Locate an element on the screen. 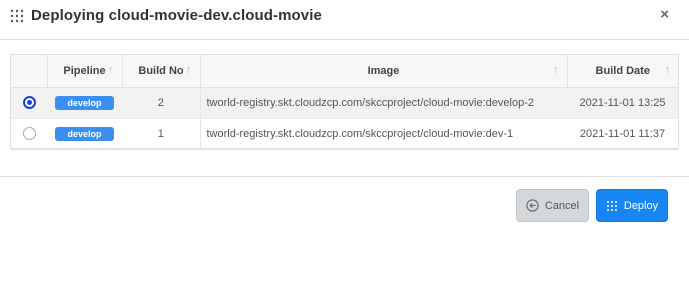 The image size is (689, 296). arrow-left-circle-icon is located at coordinates (532, 205).